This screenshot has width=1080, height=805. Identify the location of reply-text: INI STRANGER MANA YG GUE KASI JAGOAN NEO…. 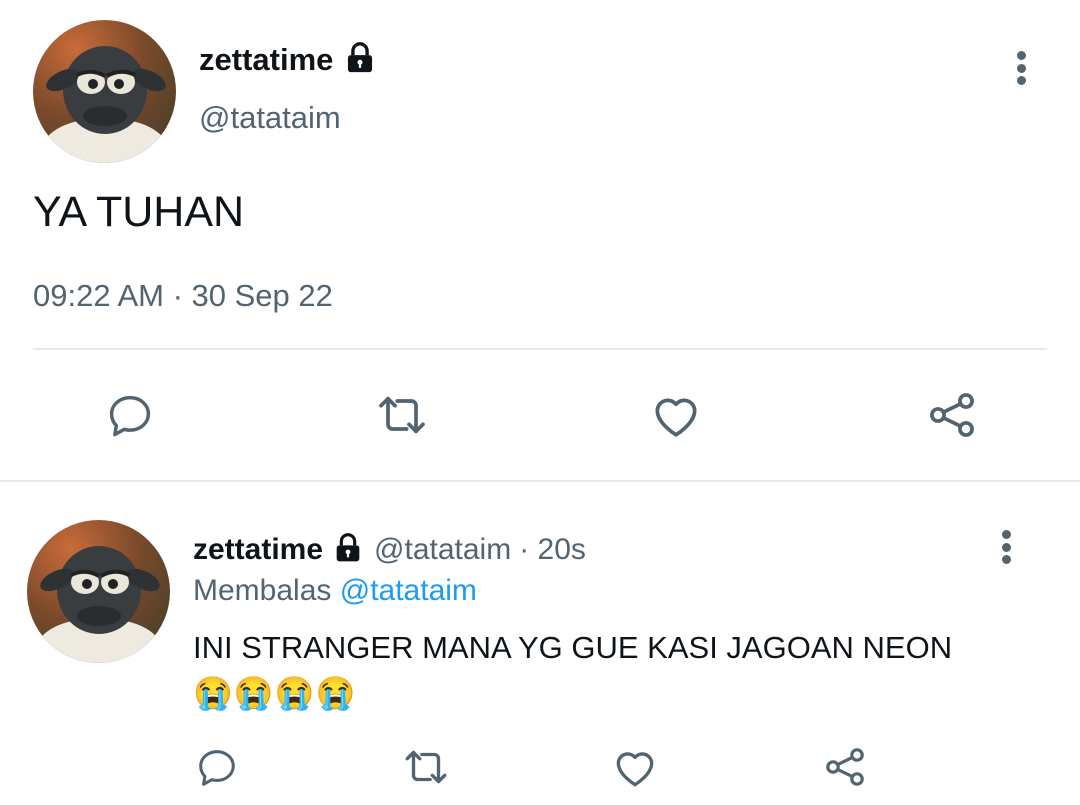
(573, 647).